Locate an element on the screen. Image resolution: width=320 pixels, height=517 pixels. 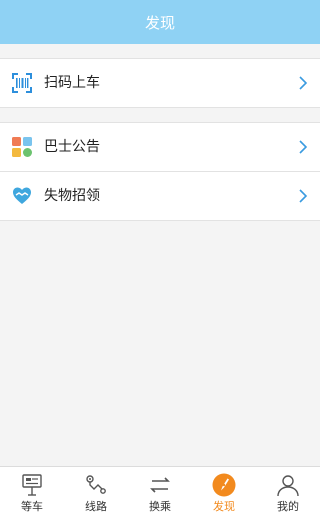
tab-waiting: 等车 is located at coordinates (32, 492).